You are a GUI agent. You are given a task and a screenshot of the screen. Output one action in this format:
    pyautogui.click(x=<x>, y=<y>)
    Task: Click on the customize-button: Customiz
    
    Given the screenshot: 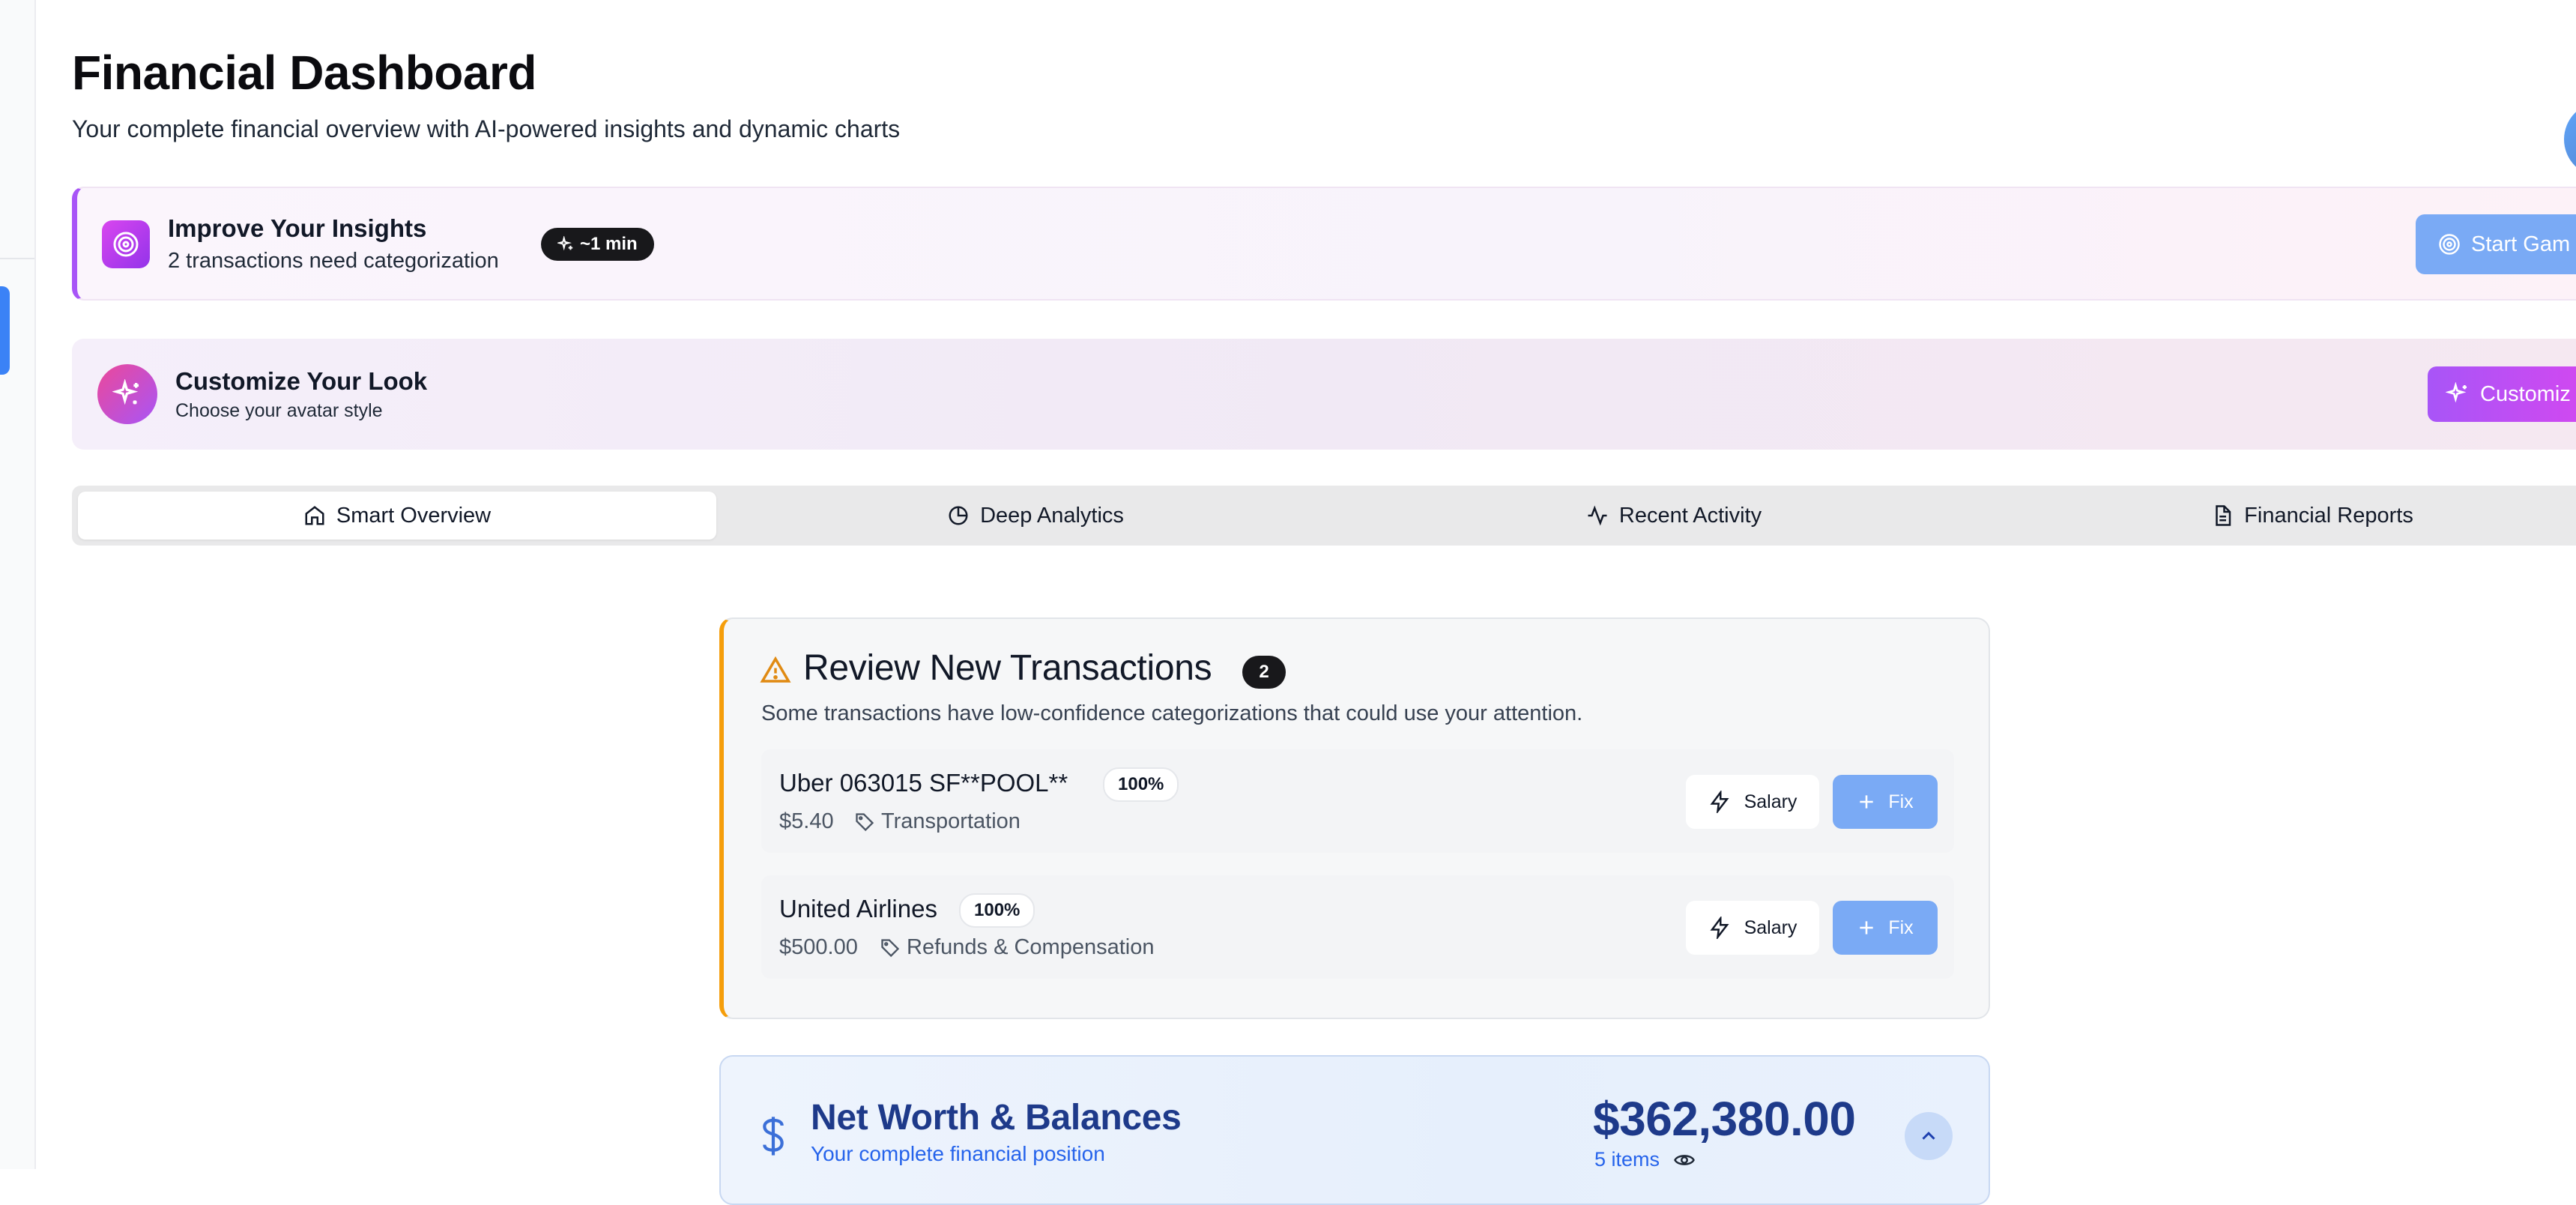 What is the action you would take?
    pyautogui.click(x=2502, y=394)
    